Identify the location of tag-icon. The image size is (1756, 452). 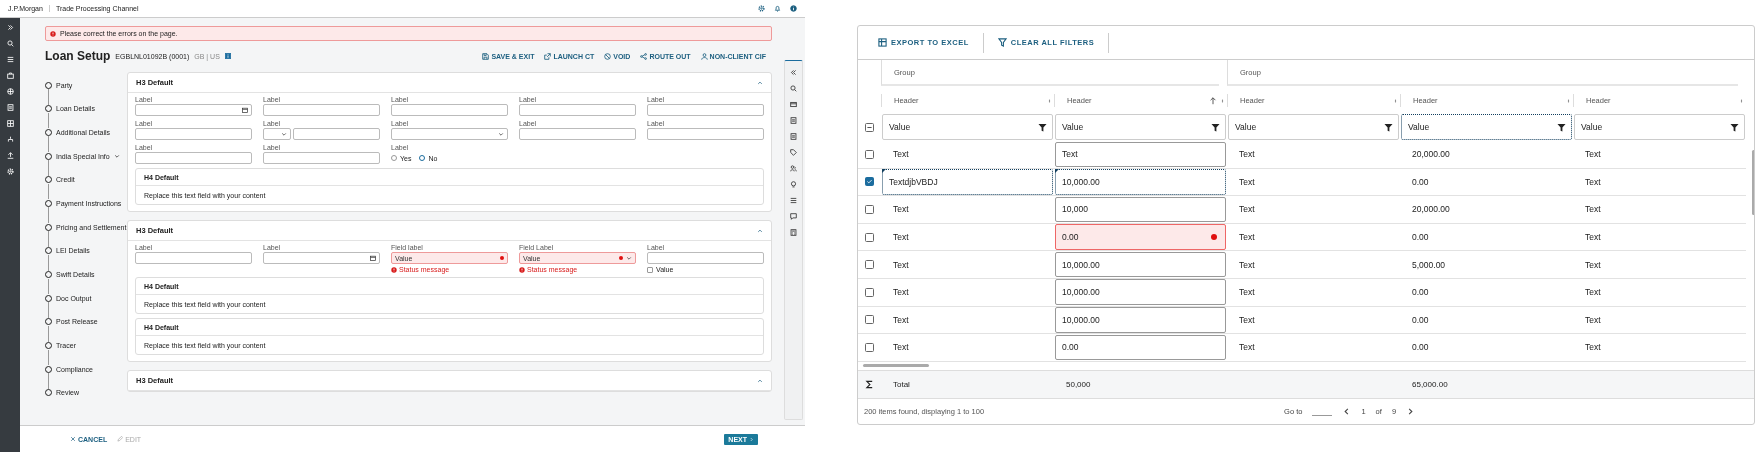
(793, 152).